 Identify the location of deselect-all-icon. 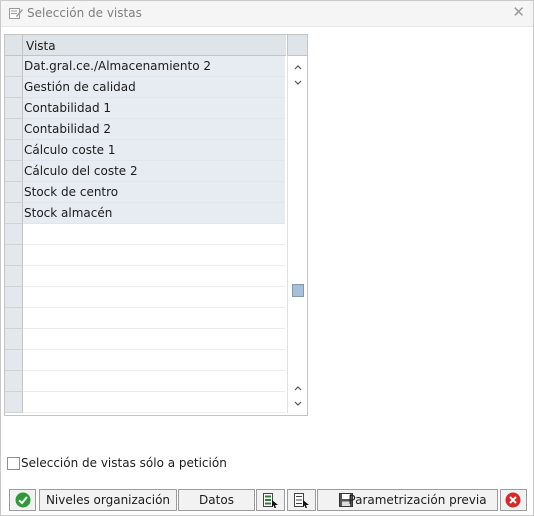
(301, 500).